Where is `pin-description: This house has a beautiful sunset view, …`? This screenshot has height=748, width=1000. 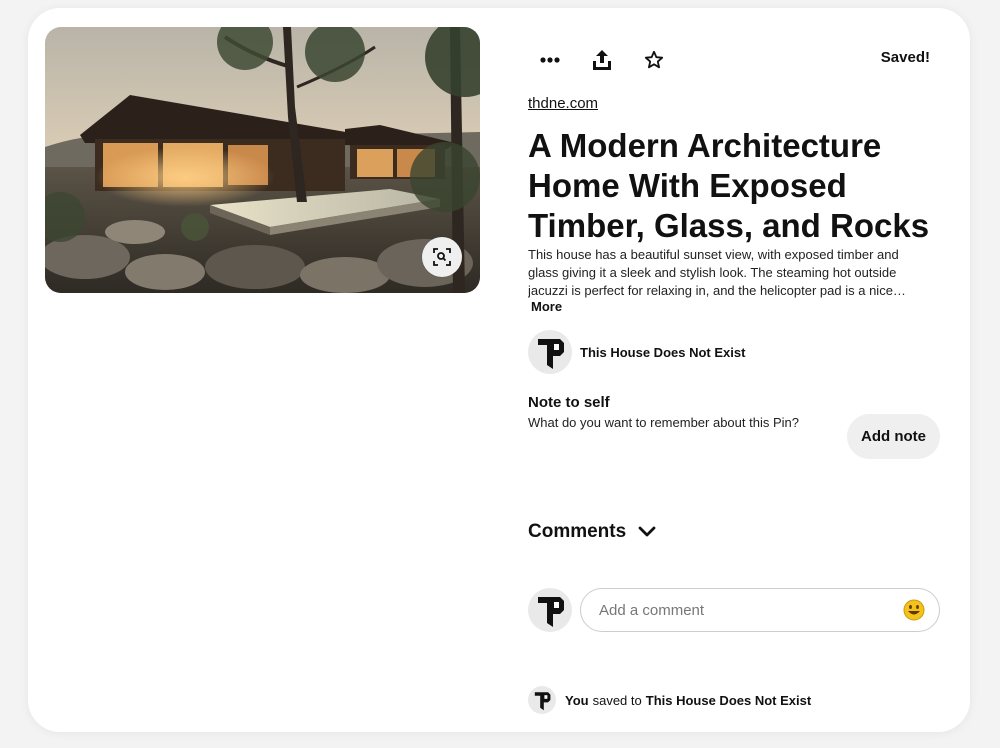
pin-description: This house has a beautiful sunset view, … is located at coordinates (717, 272).